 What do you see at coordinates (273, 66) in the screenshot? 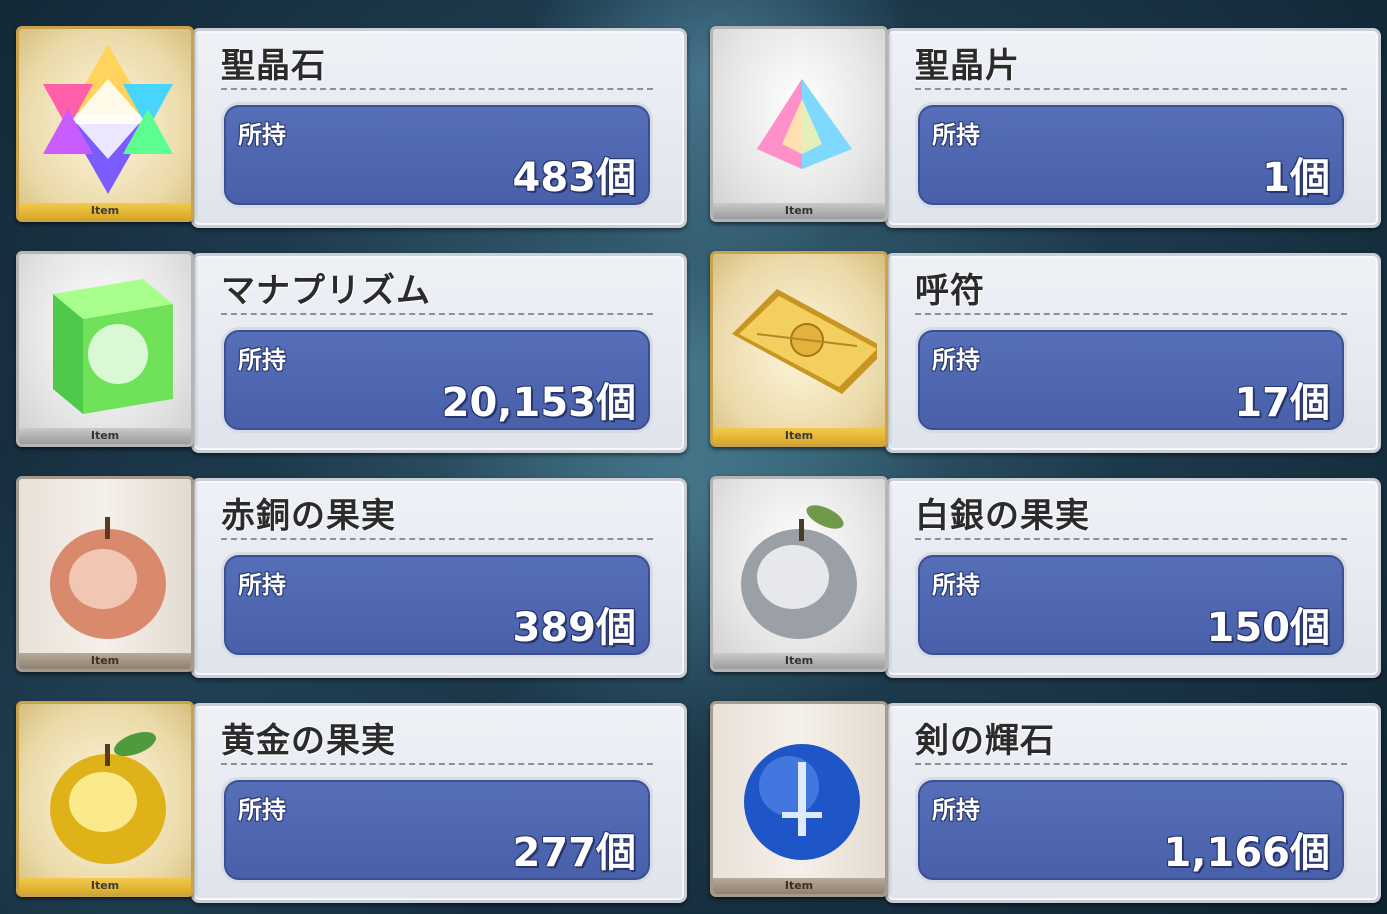
I see `item-name: 聖晶石` at bounding box center [273, 66].